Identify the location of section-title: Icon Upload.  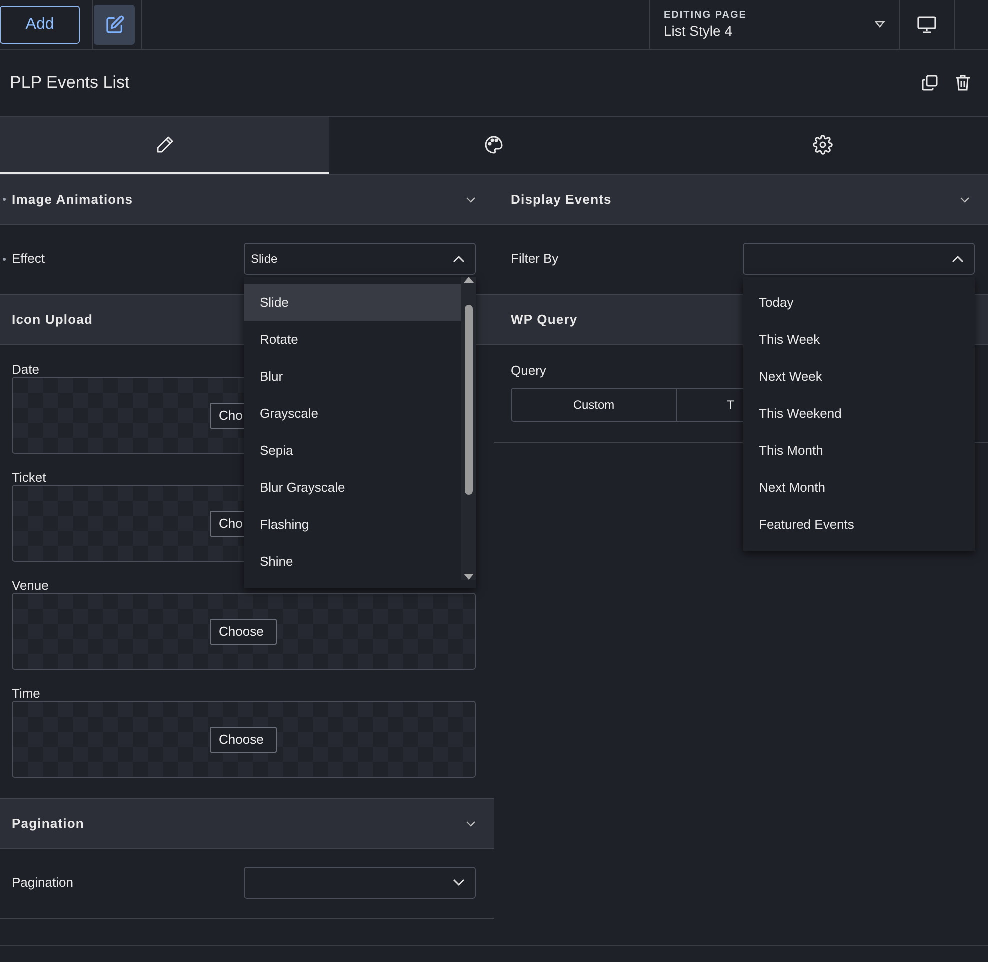
(53, 319).